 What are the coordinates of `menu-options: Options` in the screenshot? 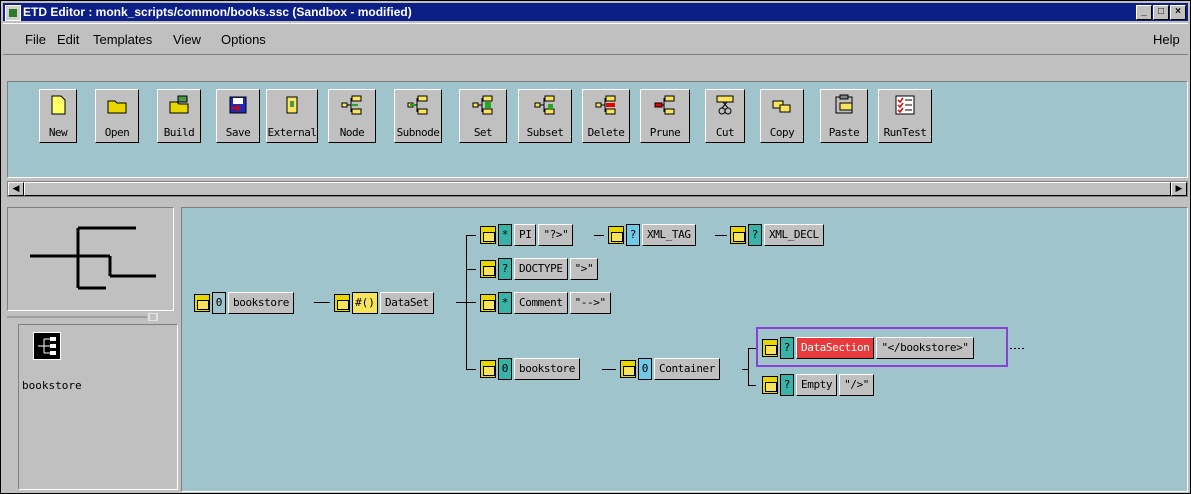 It's located at (243, 39).